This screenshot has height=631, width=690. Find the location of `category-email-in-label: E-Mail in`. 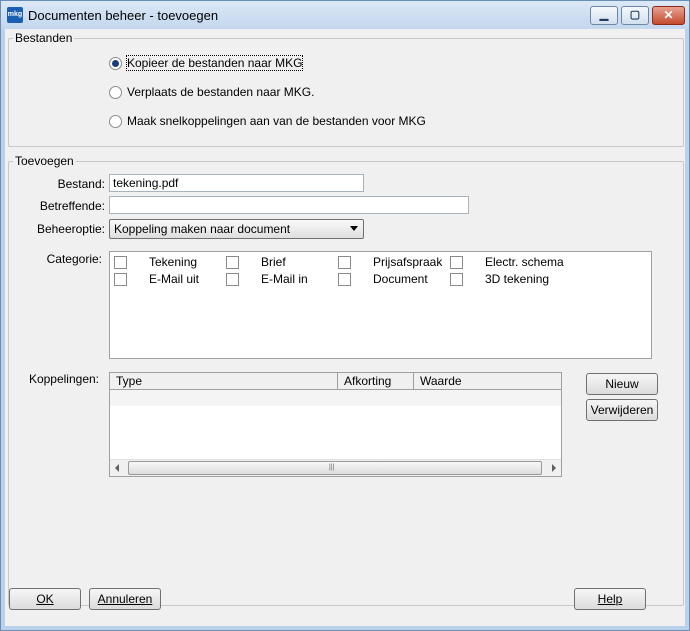

category-email-in-label: E-Mail in is located at coordinates (284, 279).